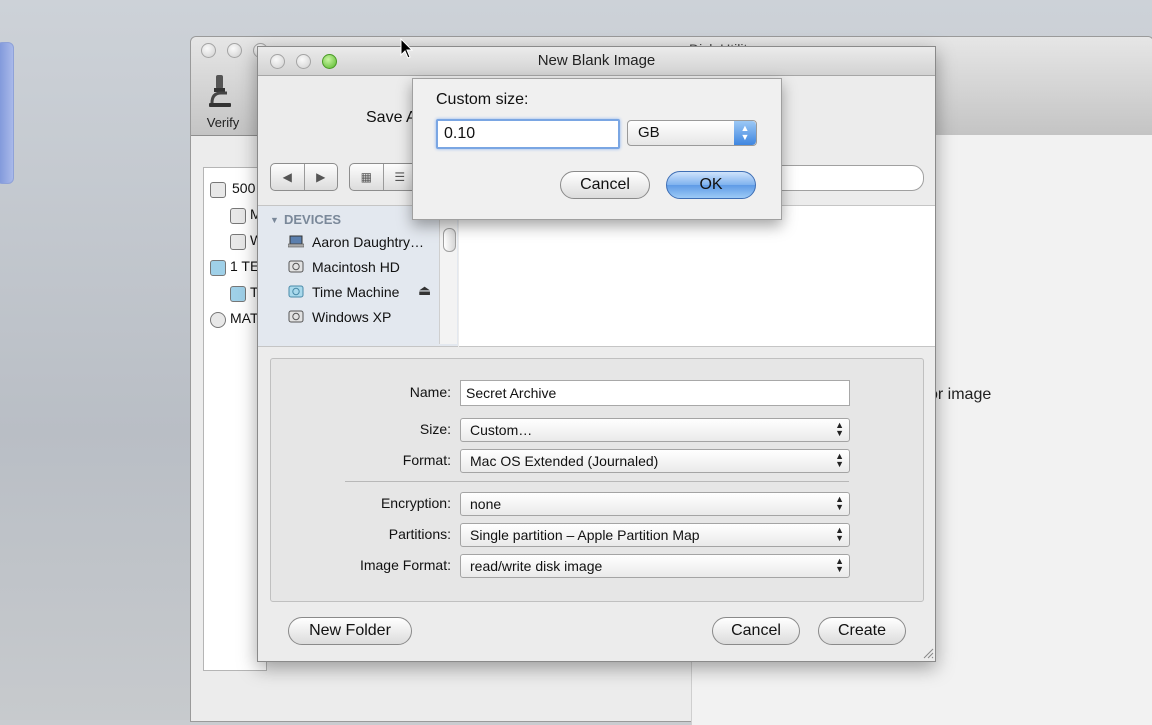 The height and width of the screenshot is (725, 1152). What do you see at coordinates (862, 631) in the screenshot?
I see `create-button: Create` at bounding box center [862, 631].